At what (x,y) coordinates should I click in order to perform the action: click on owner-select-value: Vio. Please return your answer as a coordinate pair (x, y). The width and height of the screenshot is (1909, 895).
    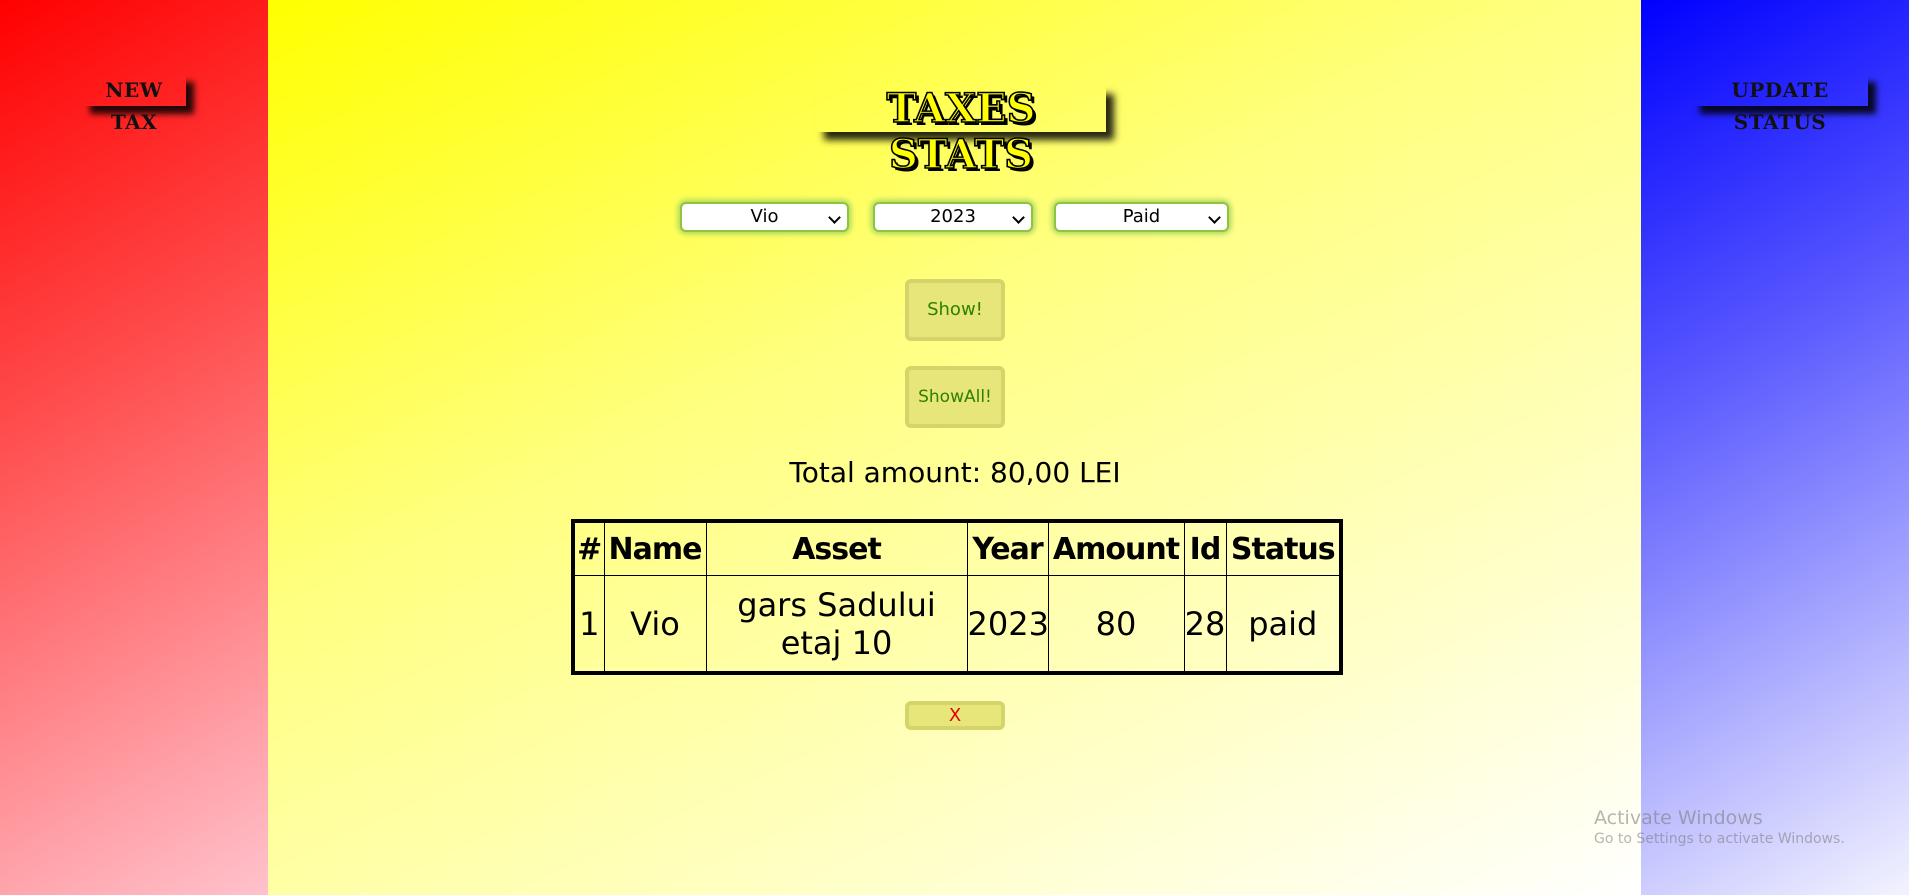
    Looking at the image, I should click on (764, 216).